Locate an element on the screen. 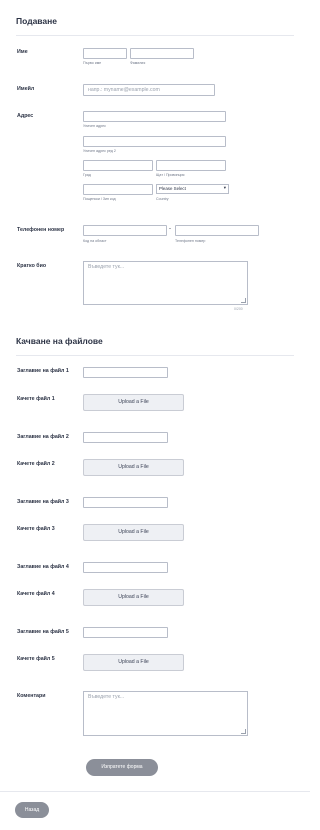 The height and width of the screenshot is (830, 320). file-upload-label-4: Качете файл 4 is located at coordinates (36, 594).